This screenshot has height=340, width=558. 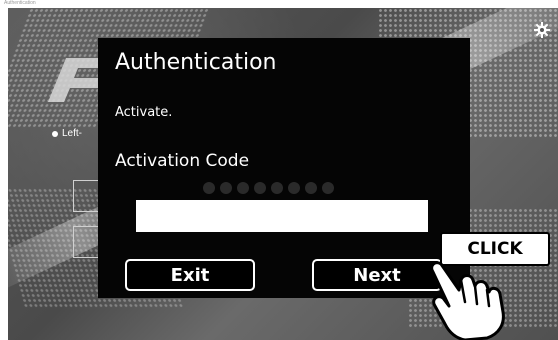 What do you see at coordinates (72, 133) in the screenshot?
I see `left-option-label: Left-` at bounding box center [72, 133].